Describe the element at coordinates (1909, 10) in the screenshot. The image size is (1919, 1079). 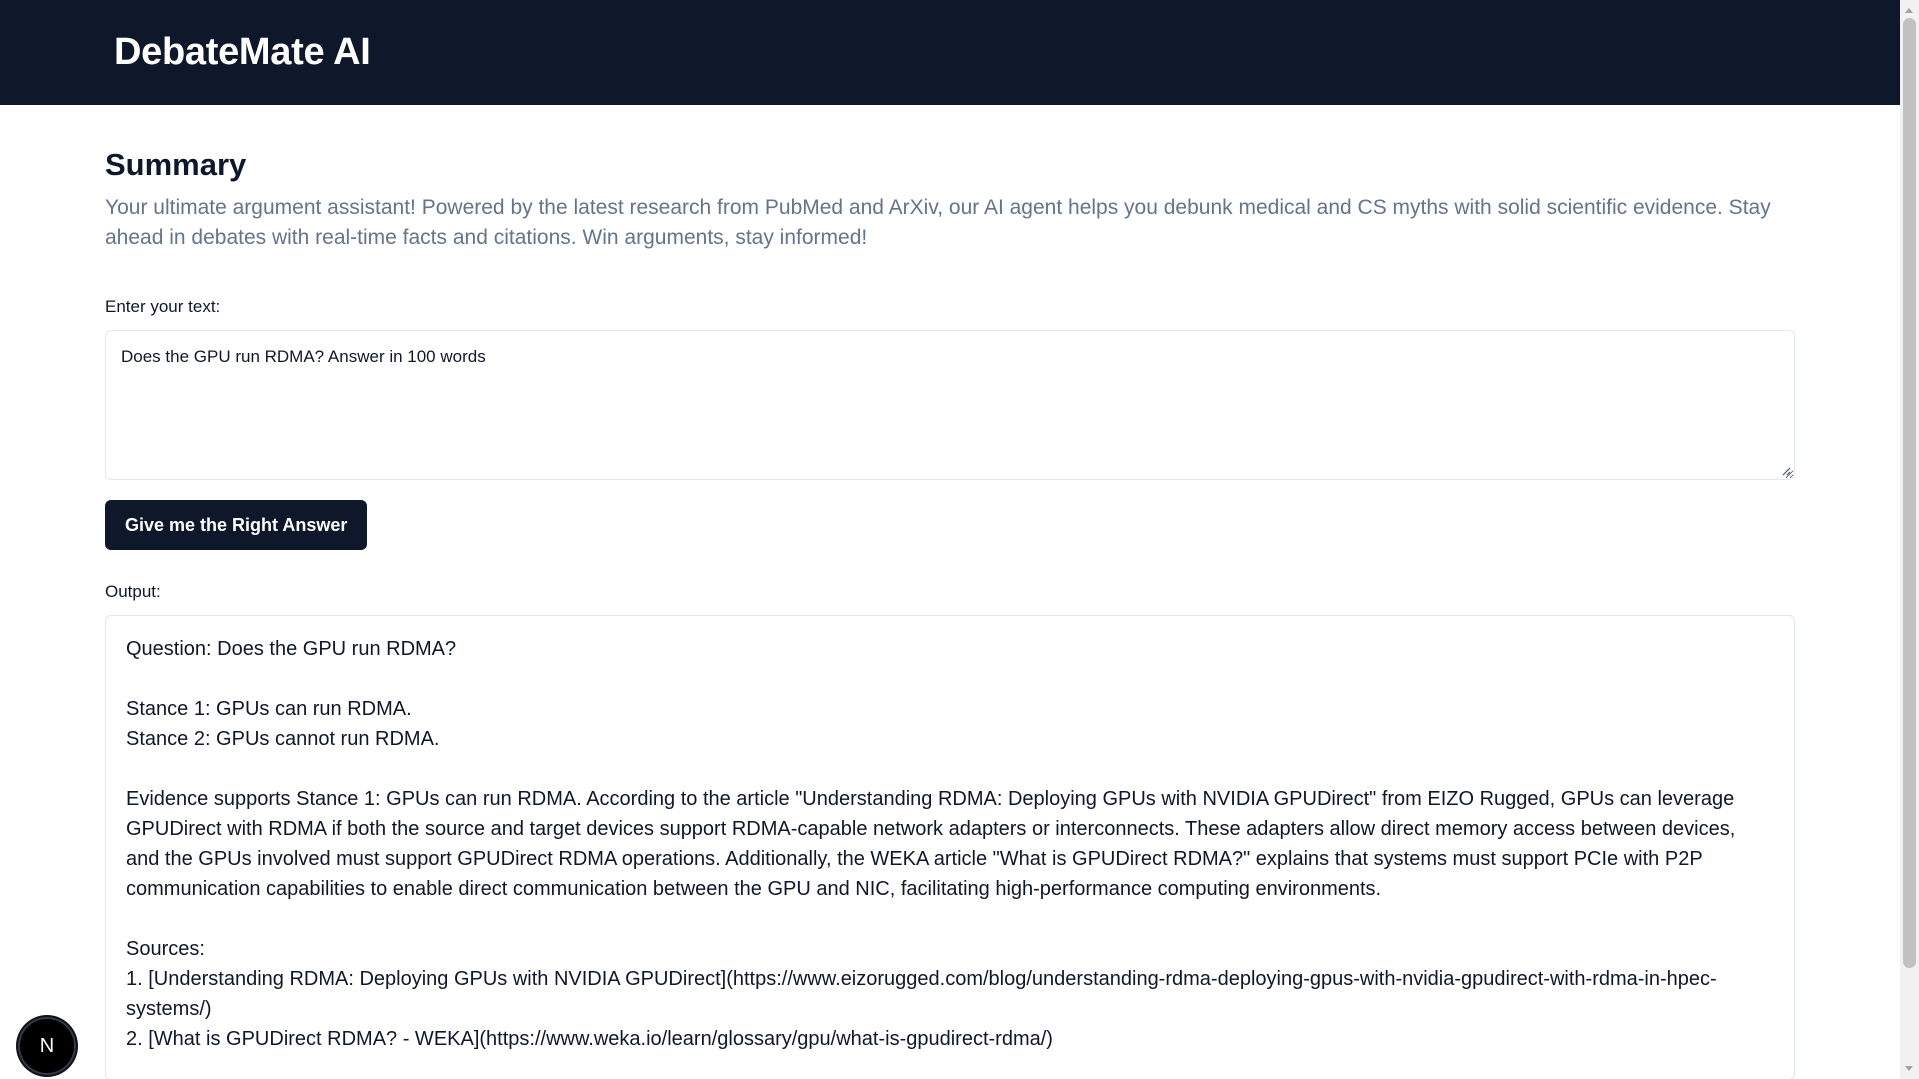
I see `scroll-up-icon` at that location.